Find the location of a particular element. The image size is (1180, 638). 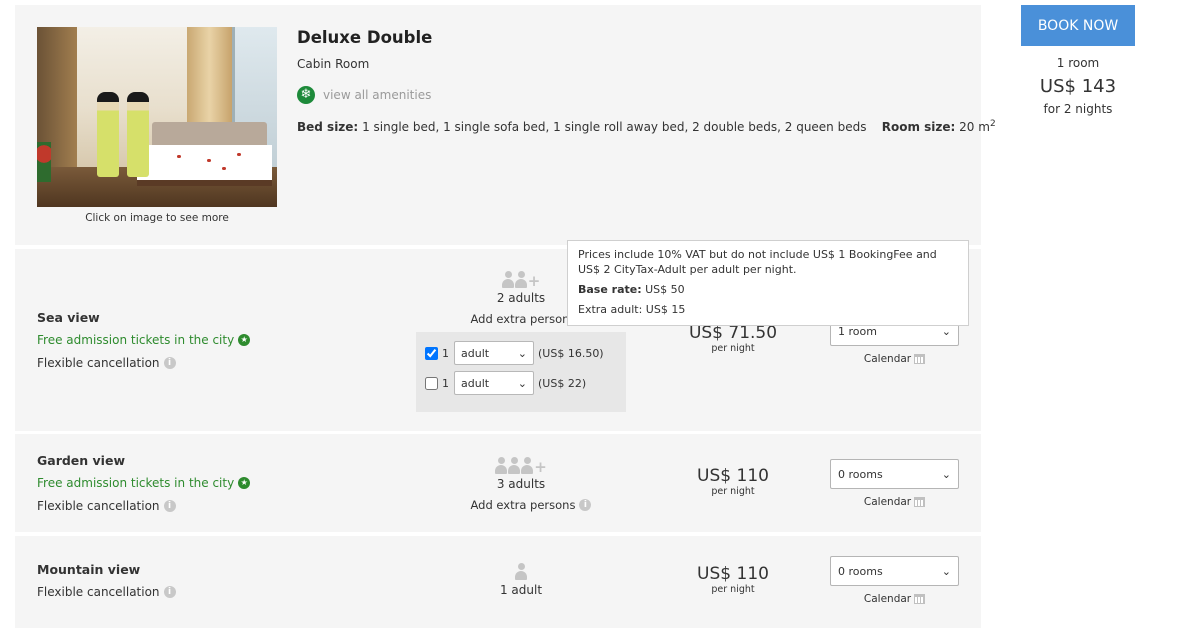

summary-total-price: US$ 143 is located at coordinates (1078, 86).